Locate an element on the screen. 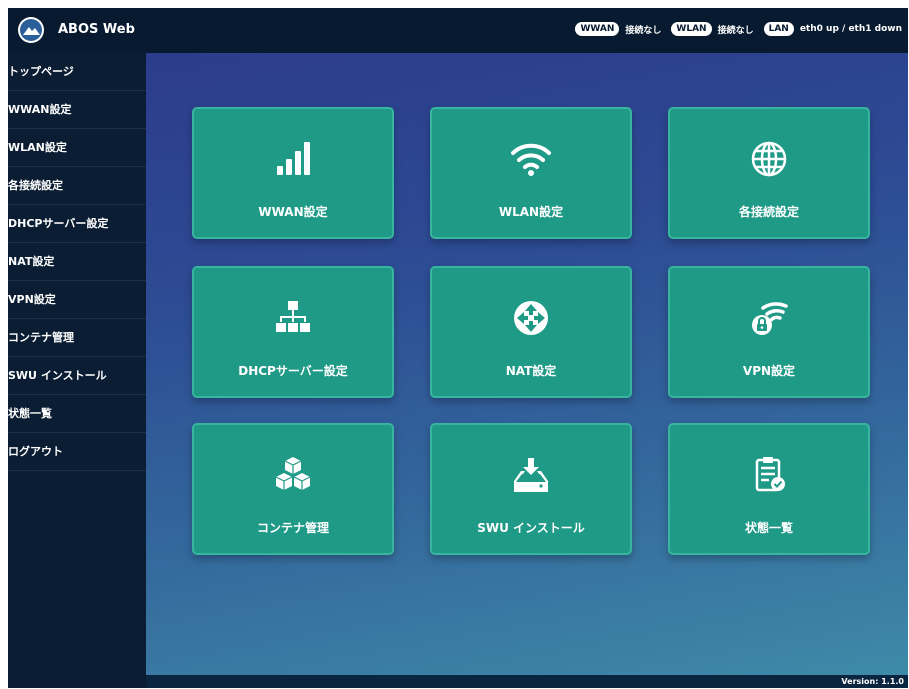 This screenshot has height=689, width=909. version-label: Version: 1.1.0 is located at coordinates (872, 681).